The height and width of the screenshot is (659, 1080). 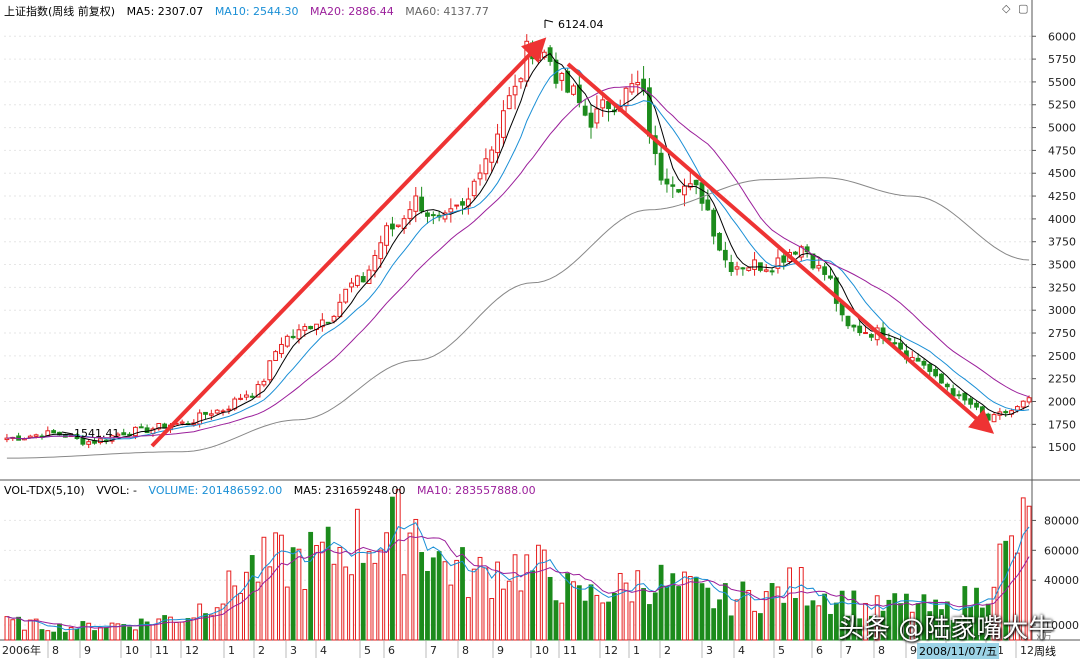 What do you see at coordinates (1062, 310) in the screenshot?
I see `price-tick-label: 3000` at bounding box center [1062, 310].